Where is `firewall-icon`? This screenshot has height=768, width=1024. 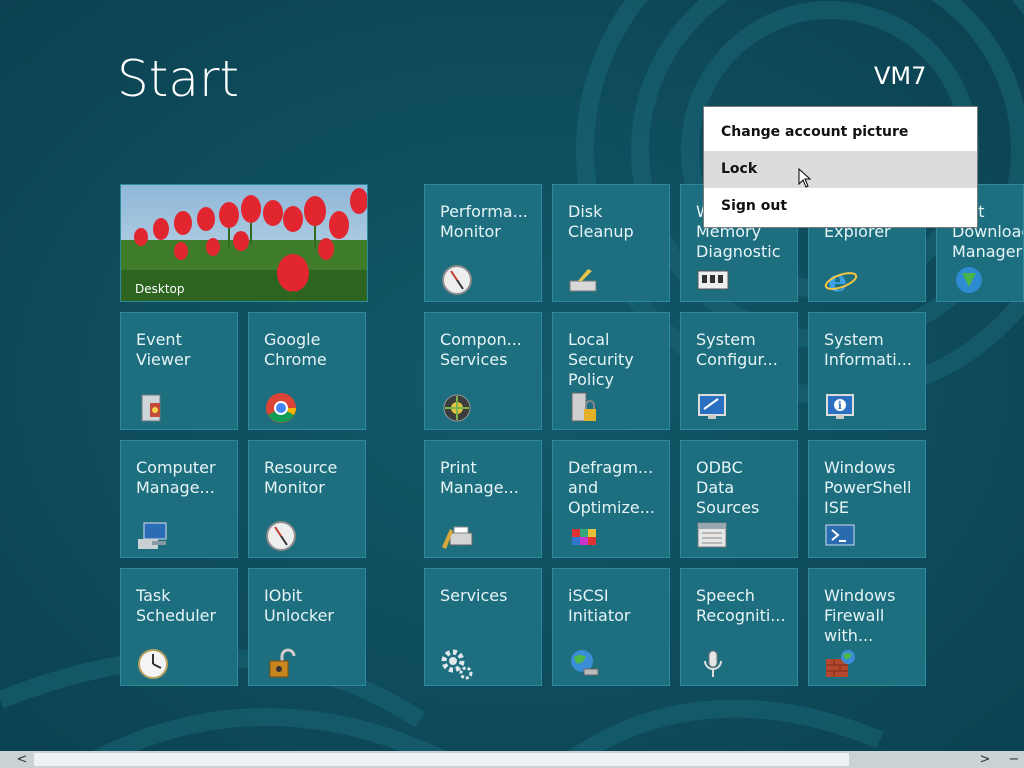
firewall-icon is located at coordinates (840, 663).